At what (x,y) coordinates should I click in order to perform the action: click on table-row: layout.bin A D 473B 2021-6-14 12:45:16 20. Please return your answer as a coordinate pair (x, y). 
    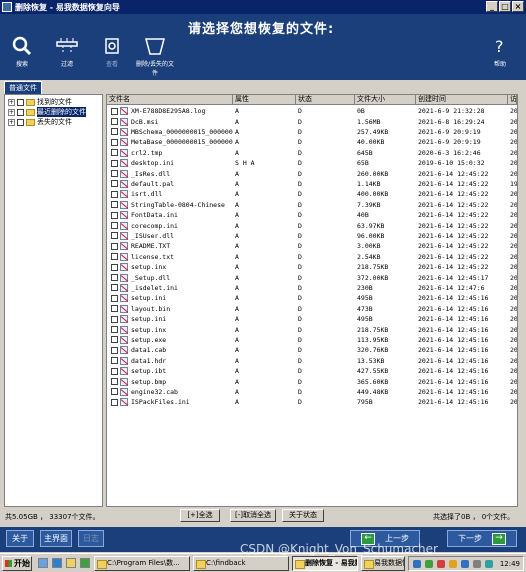
    Looking at the image, I should click on (312, 309).